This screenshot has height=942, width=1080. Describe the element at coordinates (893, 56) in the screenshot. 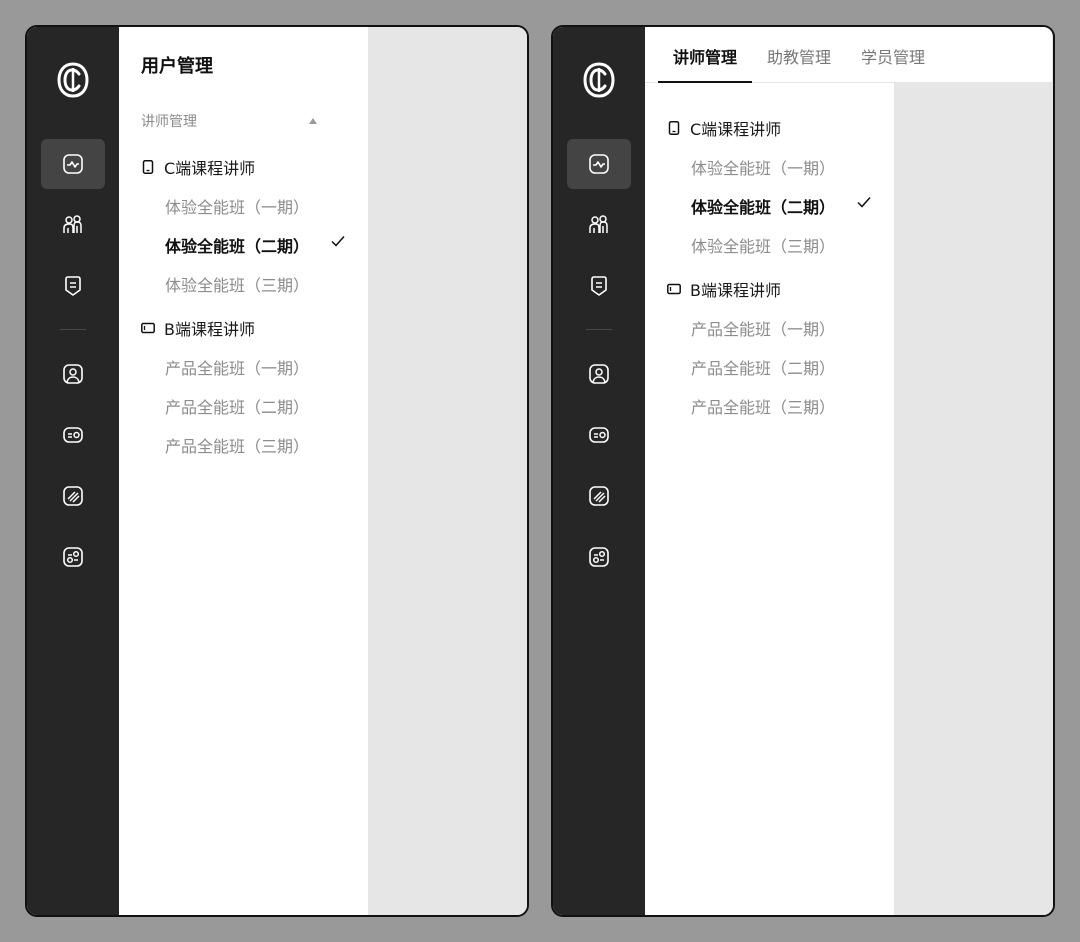

I see `tab-students: 学员管理` at that location.